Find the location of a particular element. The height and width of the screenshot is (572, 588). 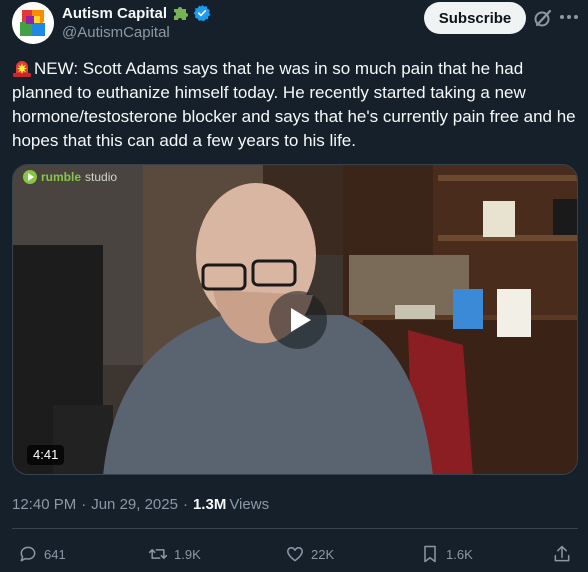

play-button is located at coordinates (298, 320).